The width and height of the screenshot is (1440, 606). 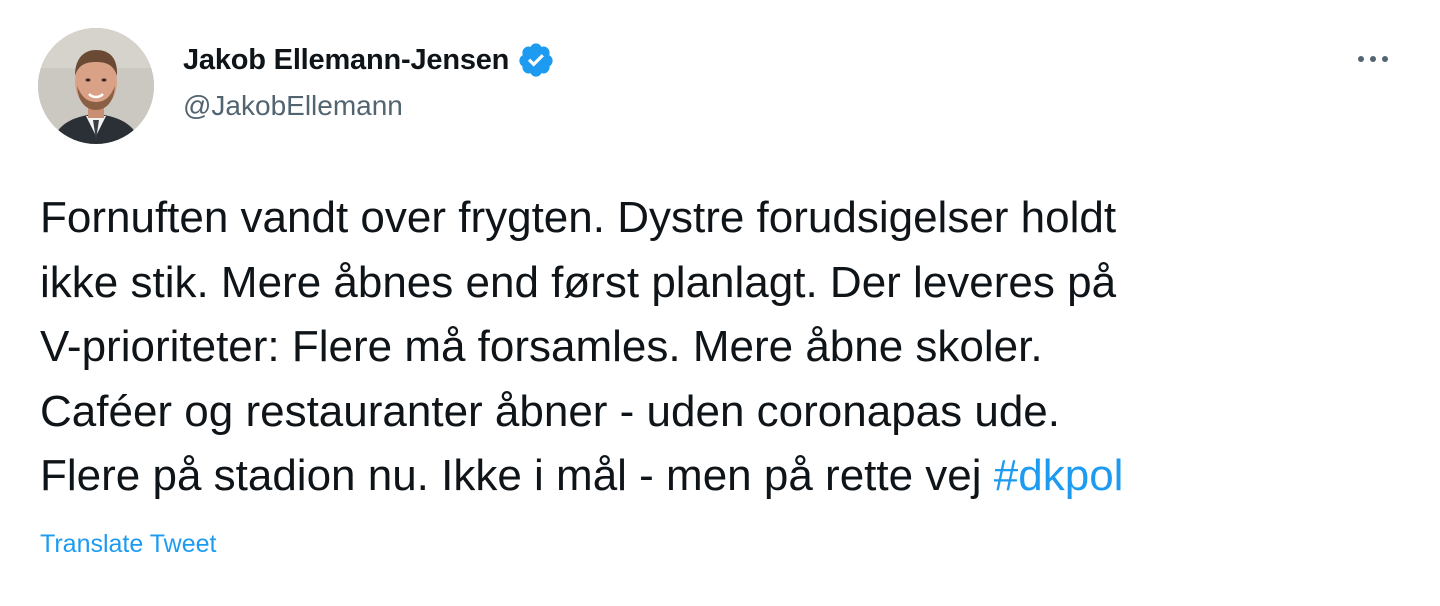 I want to click on more-options-icon, so click(x=1373, y=59).